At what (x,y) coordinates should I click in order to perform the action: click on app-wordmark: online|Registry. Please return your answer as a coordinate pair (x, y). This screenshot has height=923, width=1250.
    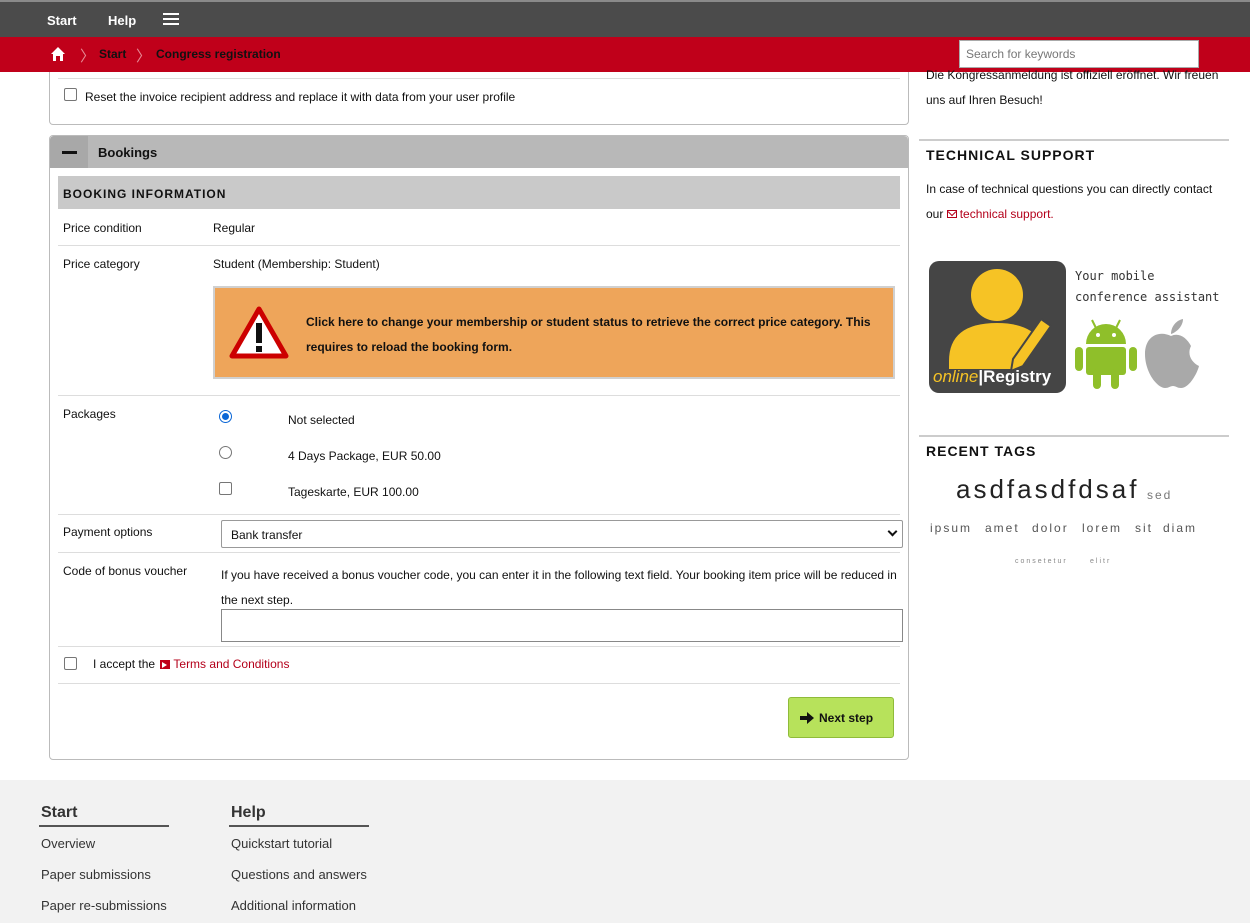
    Looking at the image, I should click on (992, 376).